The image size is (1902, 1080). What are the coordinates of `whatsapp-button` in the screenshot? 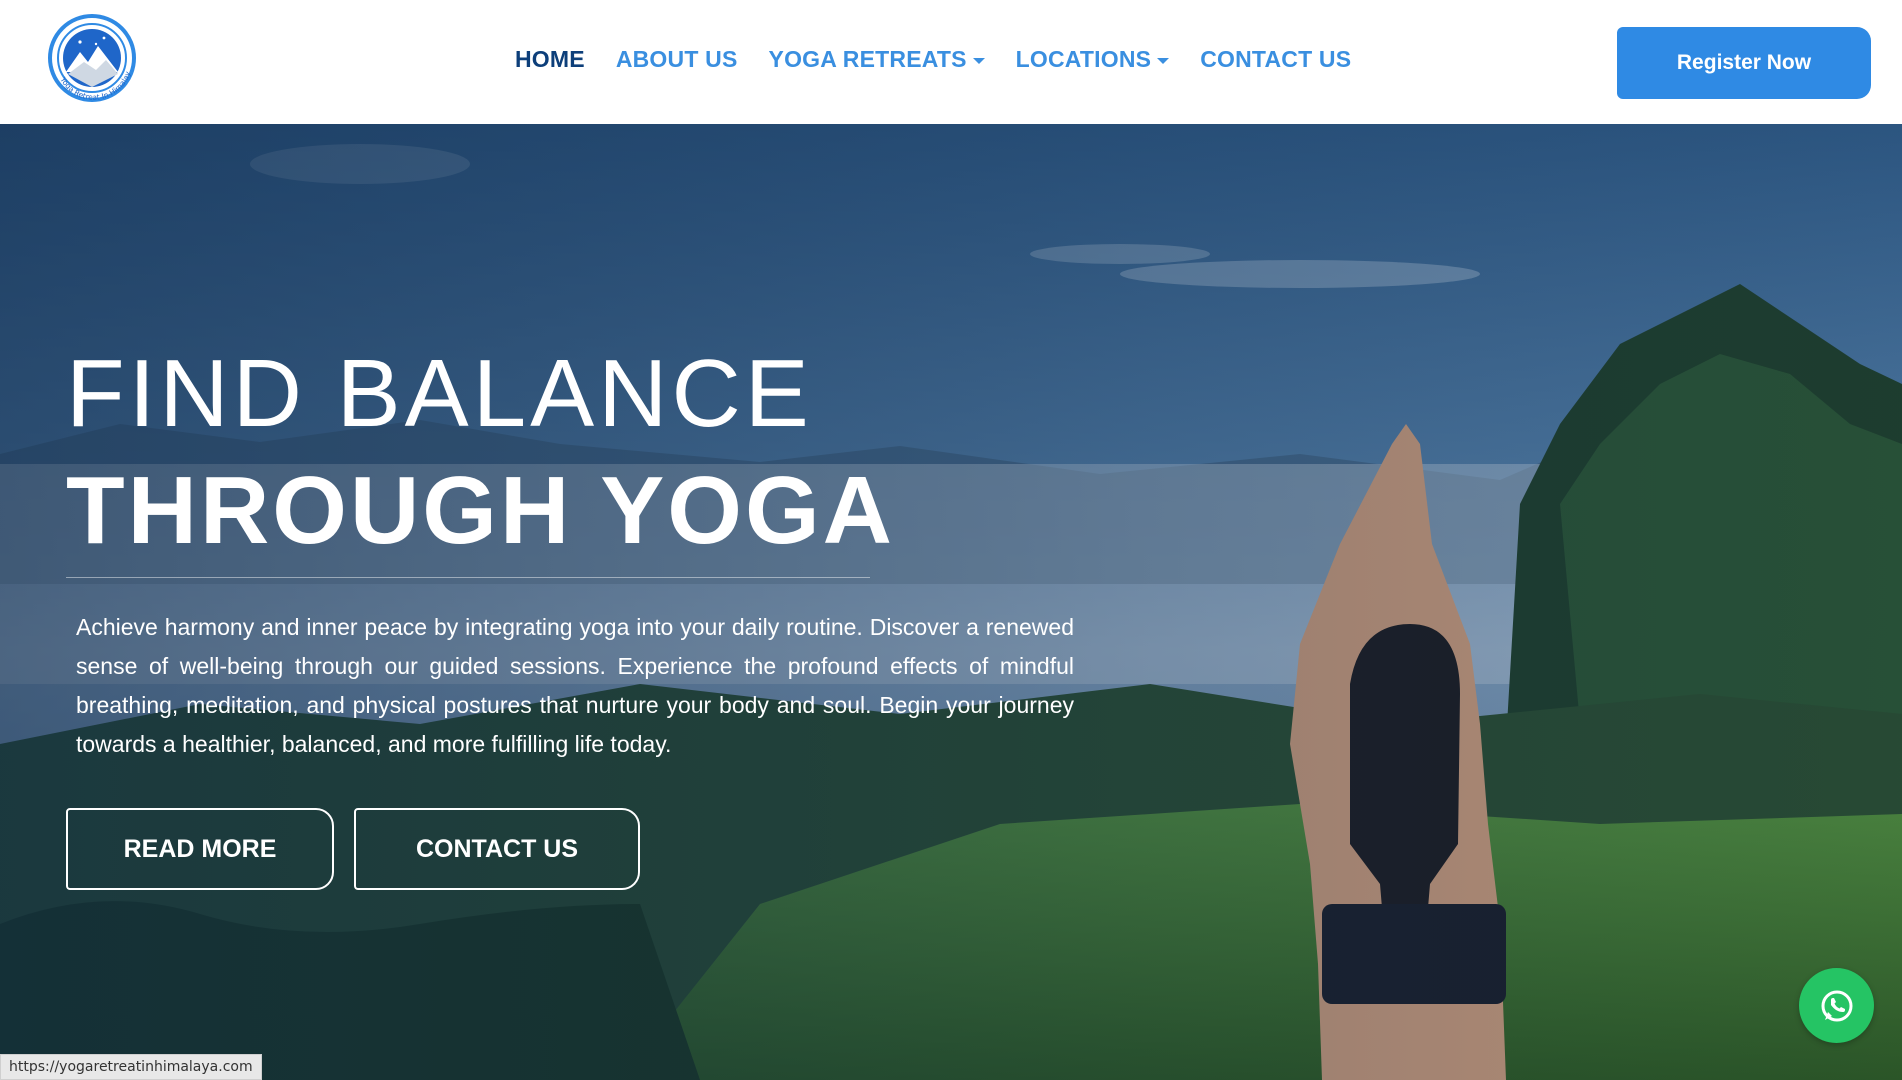 It's located at (1836, 1005).